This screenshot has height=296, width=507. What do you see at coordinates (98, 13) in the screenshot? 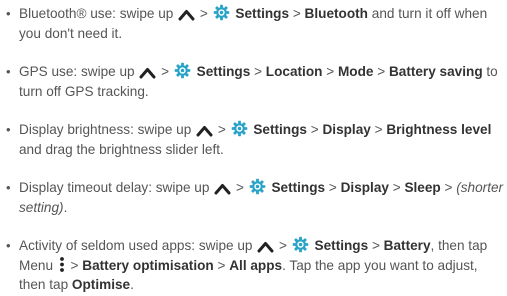
I see `tip-segment: Bluetooth® use: swipe up` at bounding box center [98, 13].